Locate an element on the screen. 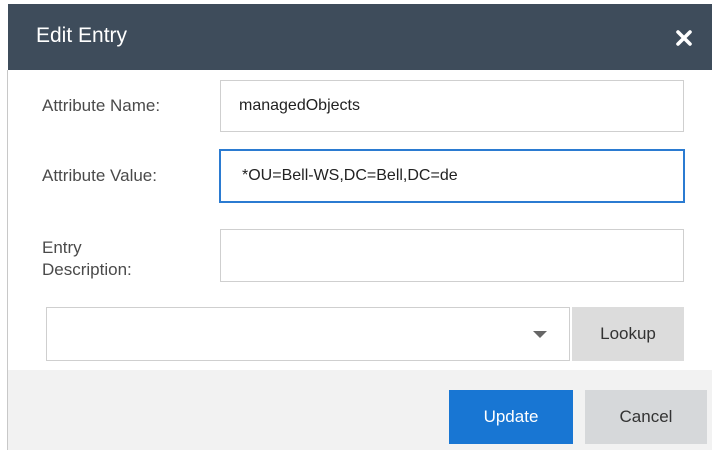 This screenshot has width=712, height=450. attribute-value-input is located at coordinates (452, 176).